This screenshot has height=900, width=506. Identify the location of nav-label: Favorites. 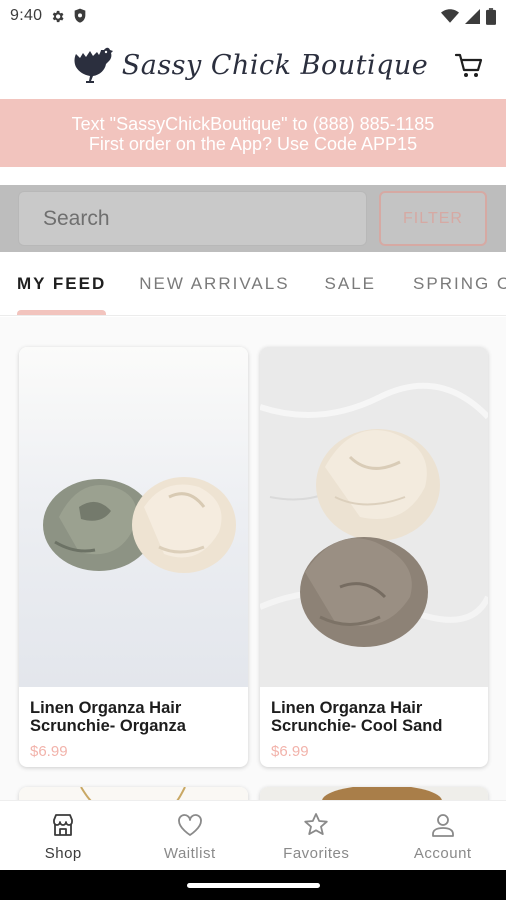
(316, 853).